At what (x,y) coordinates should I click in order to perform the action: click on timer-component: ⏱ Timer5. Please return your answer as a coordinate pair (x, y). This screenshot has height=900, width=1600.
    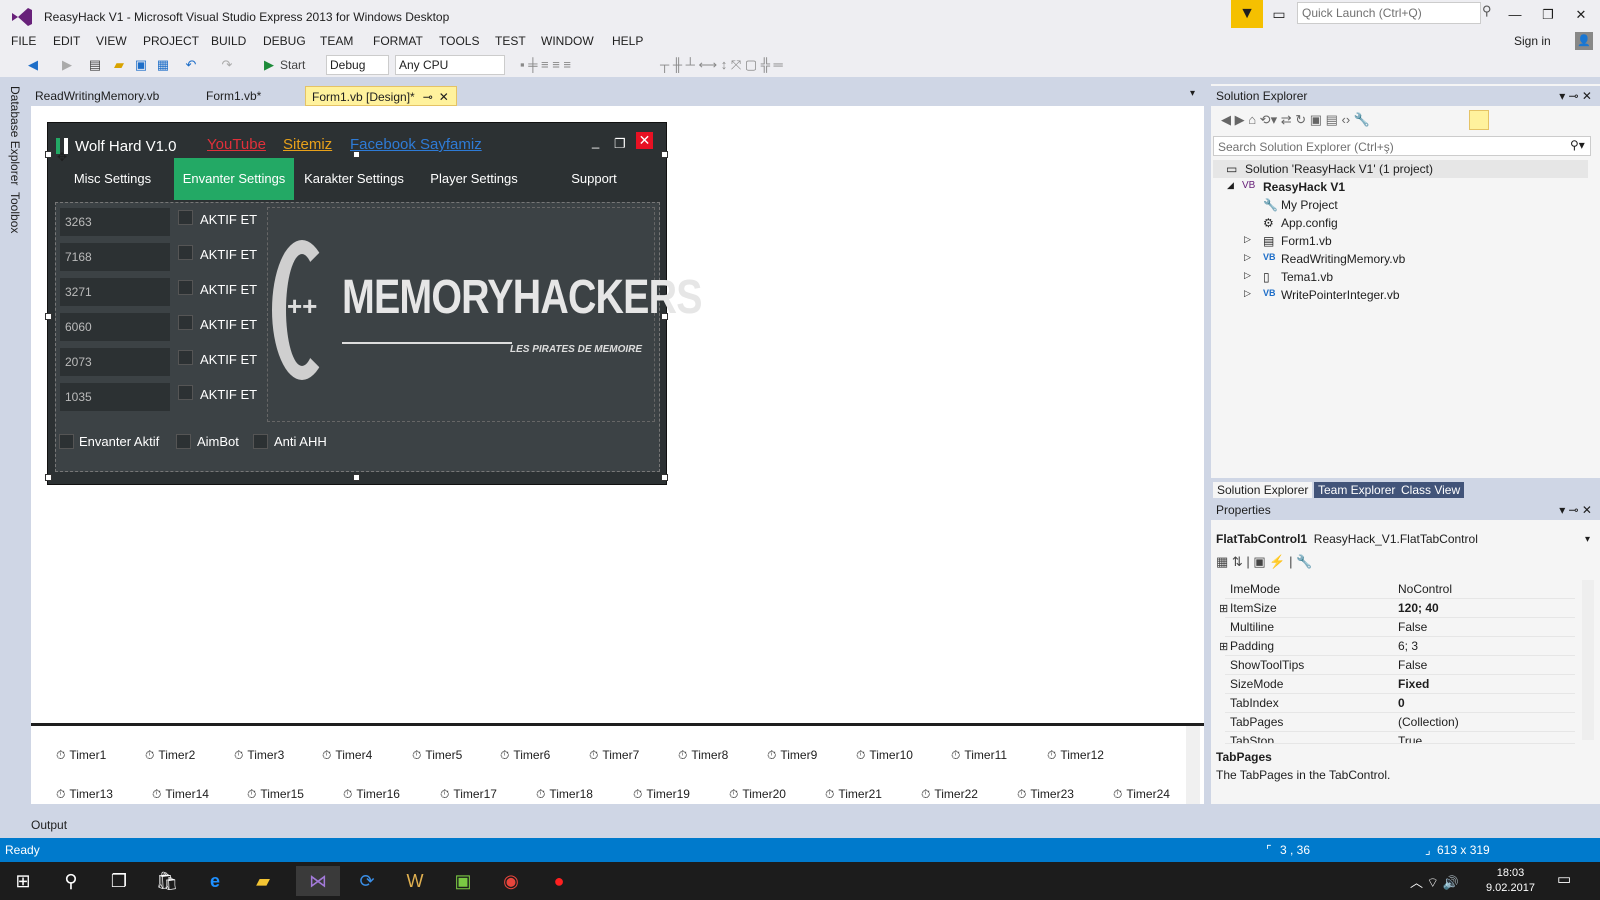
    Looking at the image, I should click on (437, 755).